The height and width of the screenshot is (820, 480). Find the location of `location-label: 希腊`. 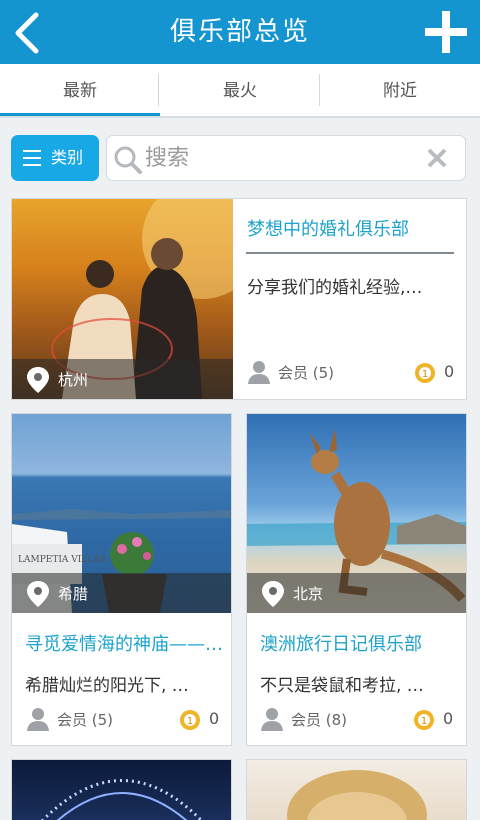

location-label: 希腊 is located at coordinates (73, 594).